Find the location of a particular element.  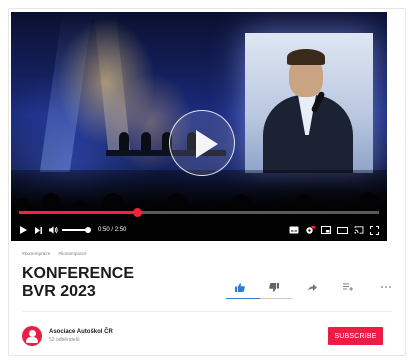

add-to-playlist-button is located at coordinates (348, 287).